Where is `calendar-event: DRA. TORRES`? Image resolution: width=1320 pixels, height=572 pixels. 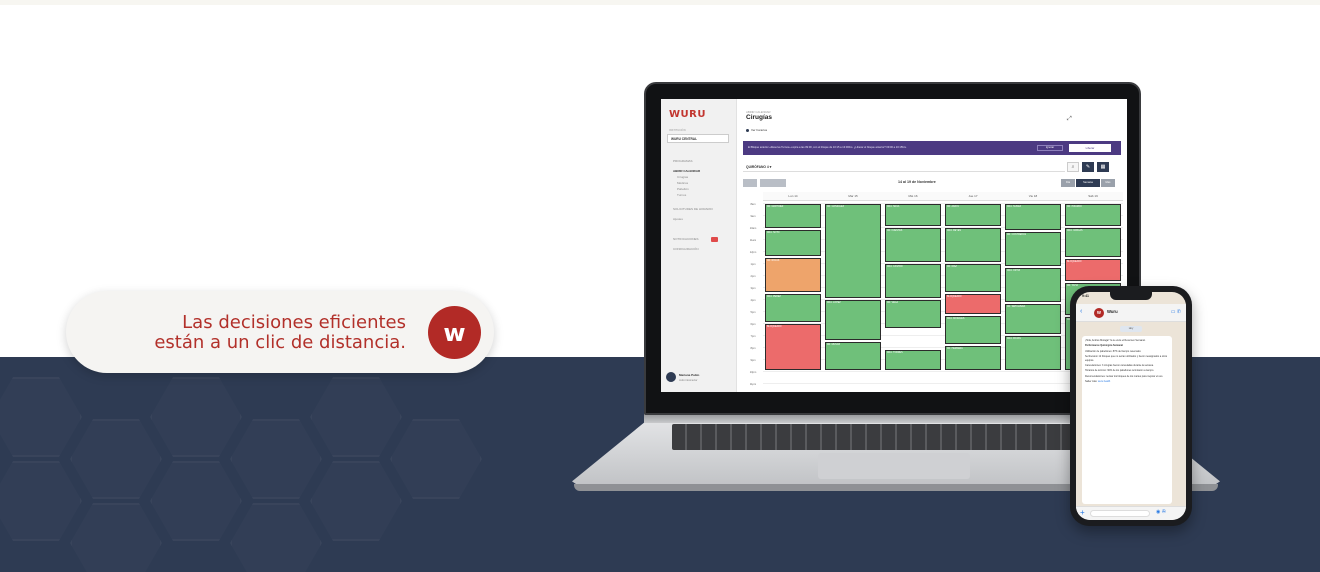
calendar-event: DRA. TORRES is located at coordinates (913, 360).